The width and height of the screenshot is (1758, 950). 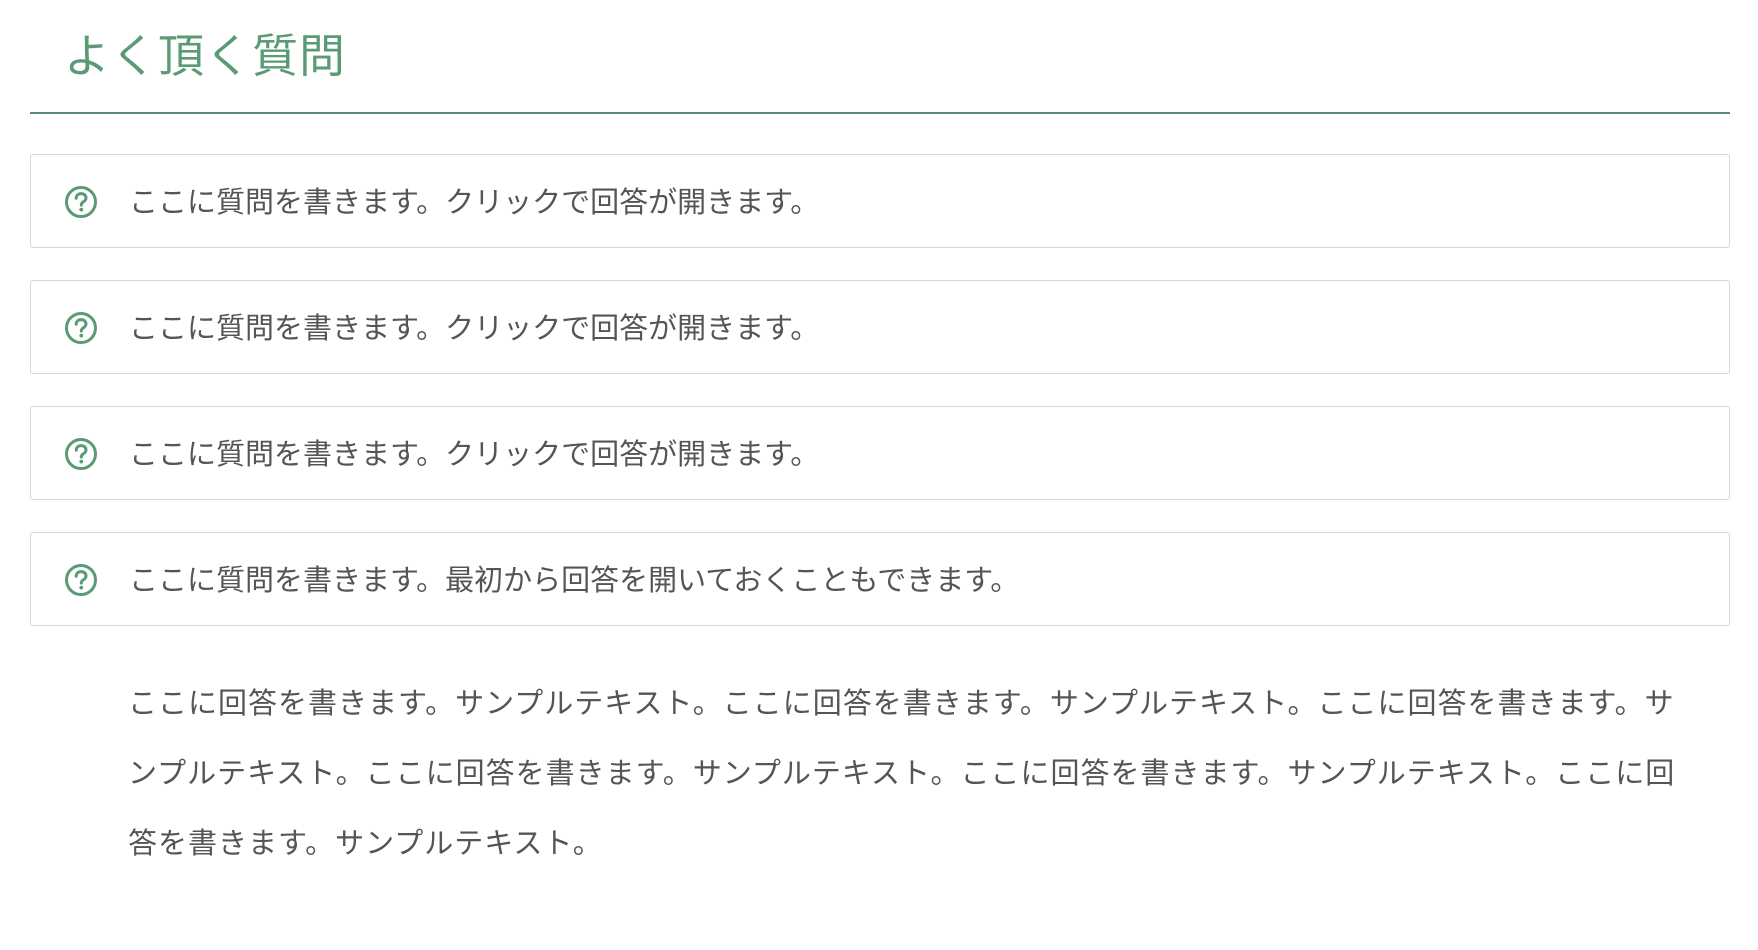 I want to click on faq-item-open: ここに質問を書きます。最初から回答を開いておくこともできます。, so click(x=880, y=579).